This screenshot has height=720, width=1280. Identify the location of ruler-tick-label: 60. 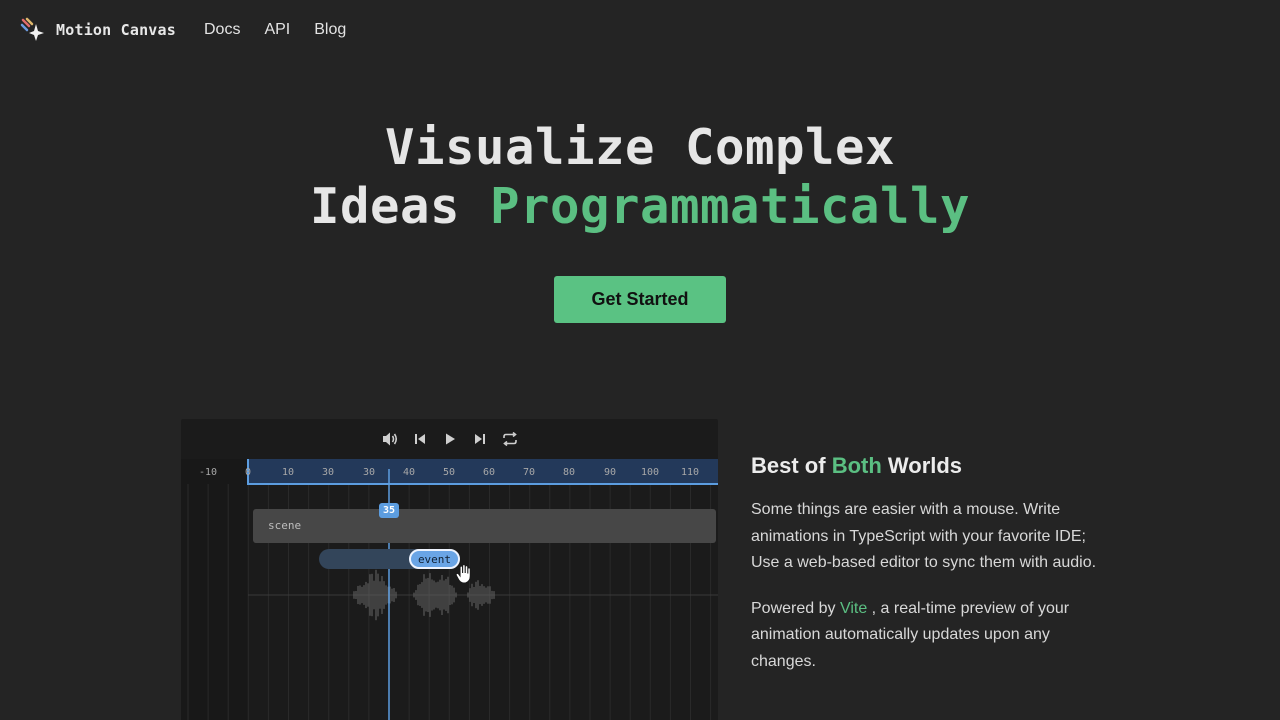
(489, 472).